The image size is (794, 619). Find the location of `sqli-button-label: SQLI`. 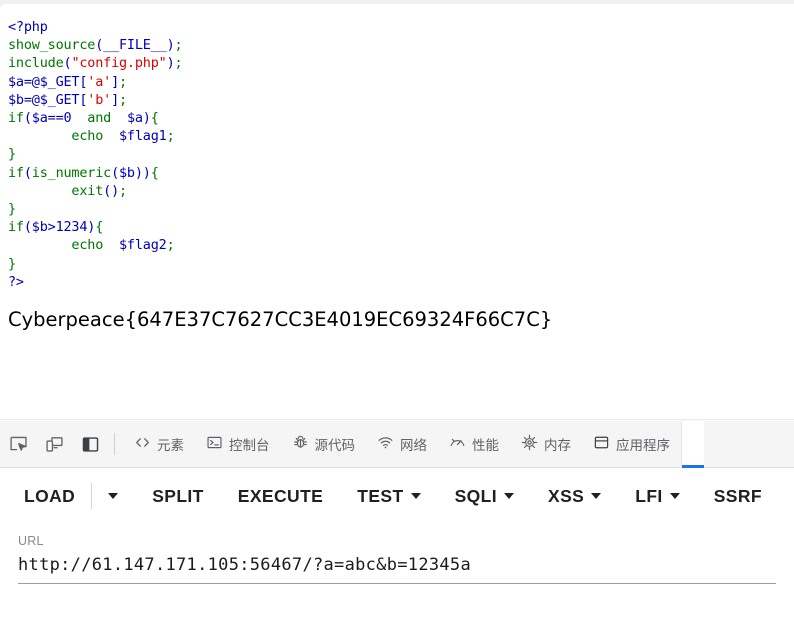

sqli-button-label: SQLI is located at coordinates (476, 495).